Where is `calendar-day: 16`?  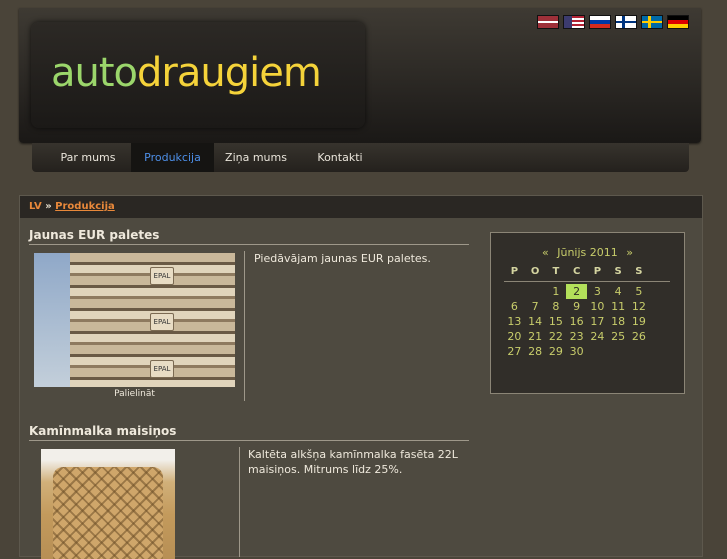 calendar-day: 16 is located at coordinates (576, 321).